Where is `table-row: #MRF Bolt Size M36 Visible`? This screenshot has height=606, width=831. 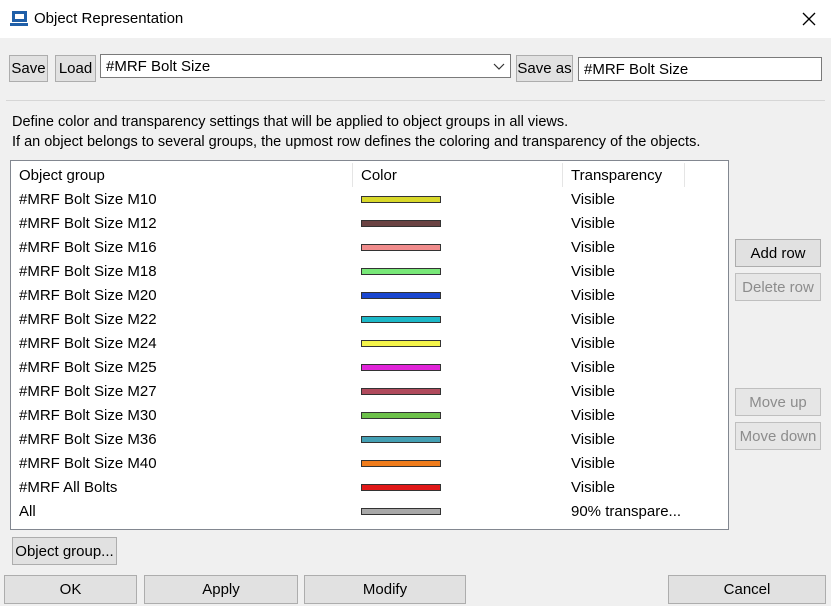 table-row: #MRF Bolt Size M36 Visible is located at coordinates (369, 440).